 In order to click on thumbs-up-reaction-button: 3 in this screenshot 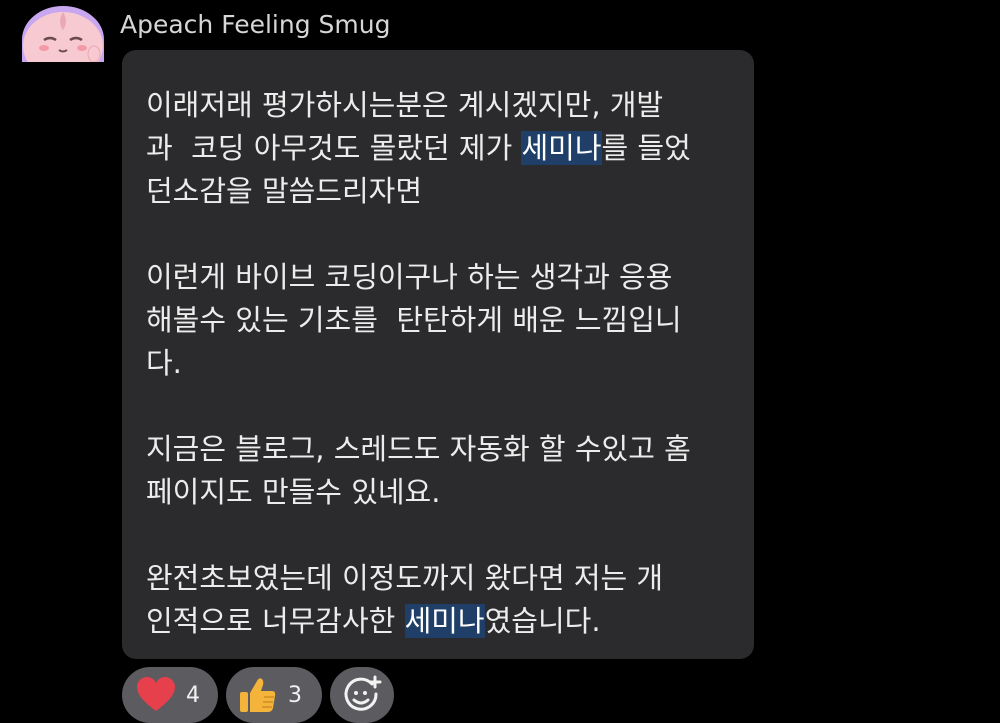, I will do `click(274, 695)`.